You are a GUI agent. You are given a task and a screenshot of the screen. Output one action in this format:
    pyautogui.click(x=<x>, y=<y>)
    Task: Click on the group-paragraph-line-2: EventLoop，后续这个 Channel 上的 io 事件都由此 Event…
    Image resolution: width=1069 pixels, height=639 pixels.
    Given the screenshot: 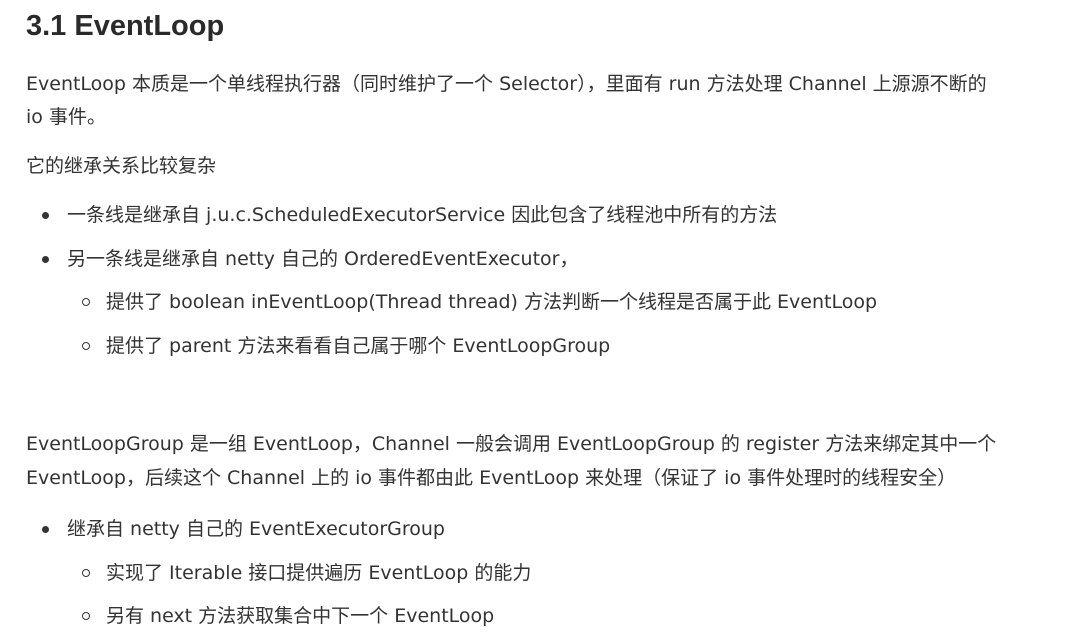 What is the action you would take?
    pyautogui.click(x=491, y=478)
    